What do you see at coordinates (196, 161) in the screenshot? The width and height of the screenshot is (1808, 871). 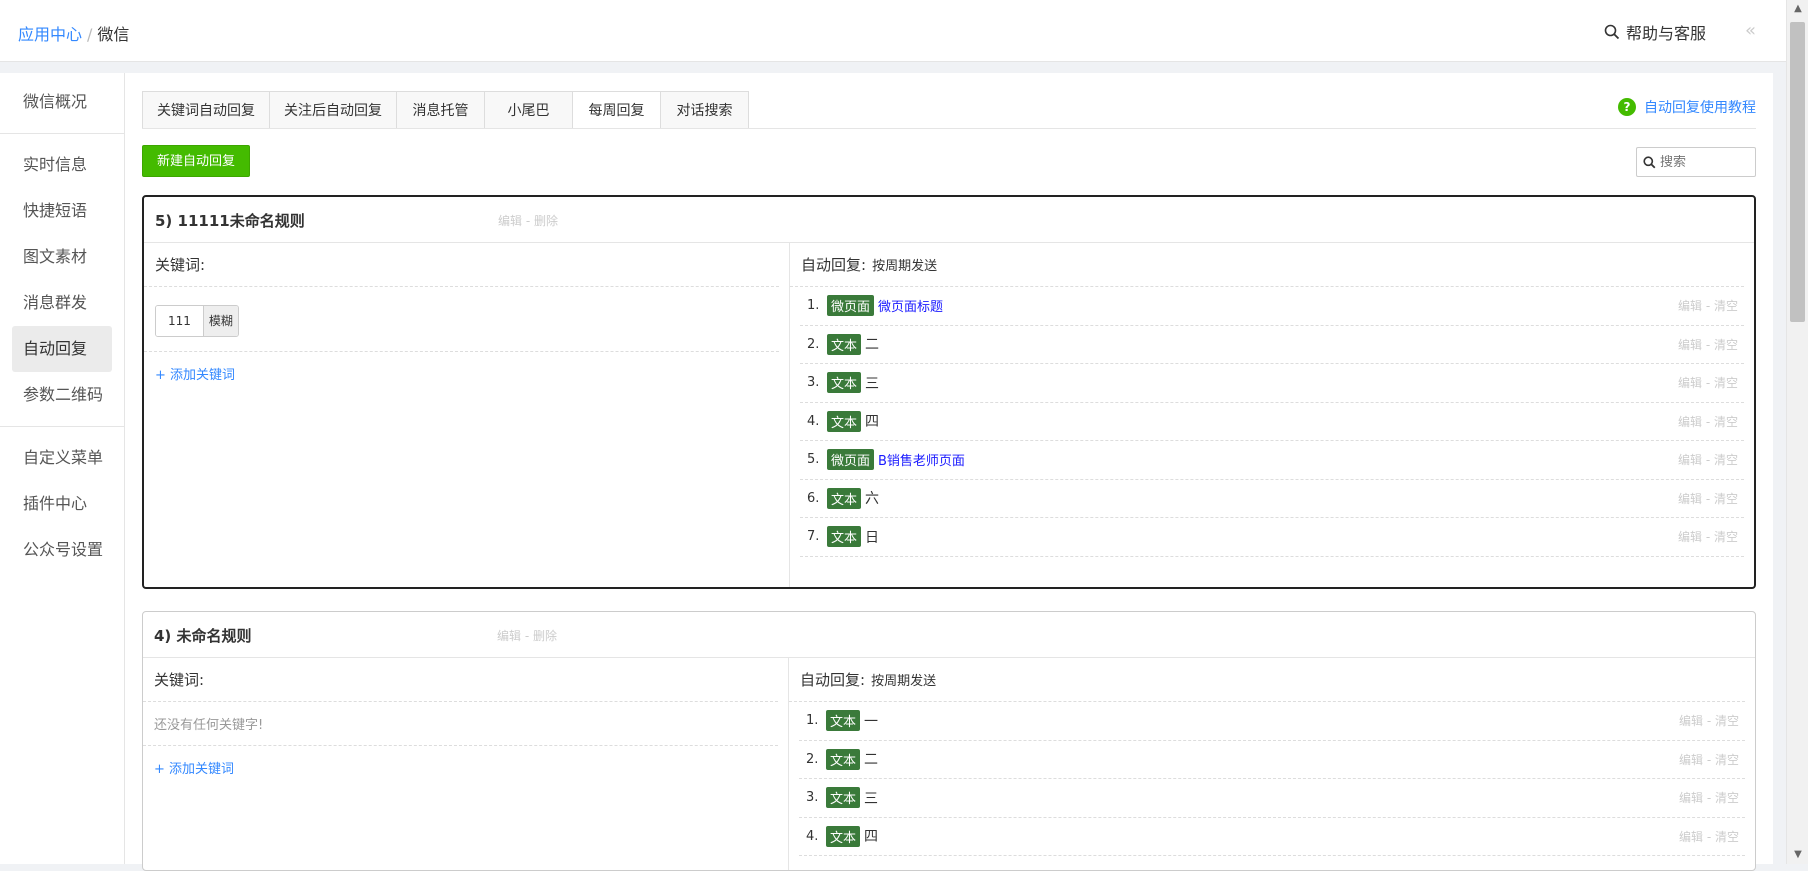 I see `new-auto-reply-button: 新建自动回复` at bounding box center [196, 161].